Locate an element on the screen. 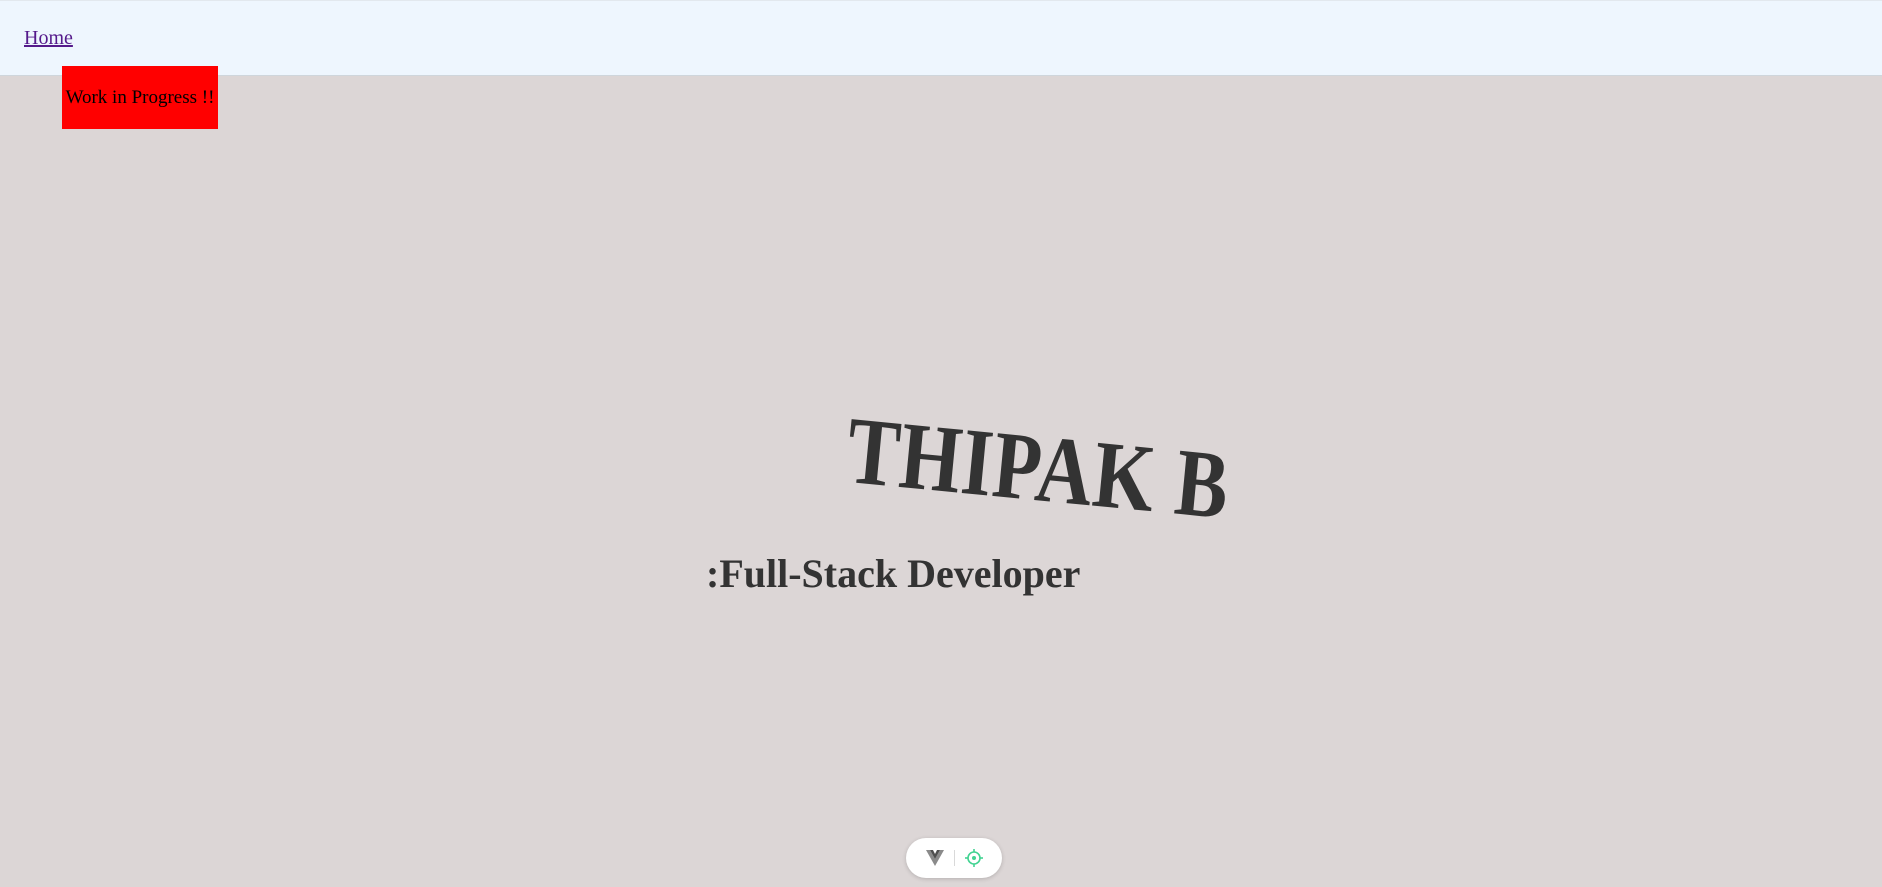  devtools-toolbar is located at coordinates (954, 858).